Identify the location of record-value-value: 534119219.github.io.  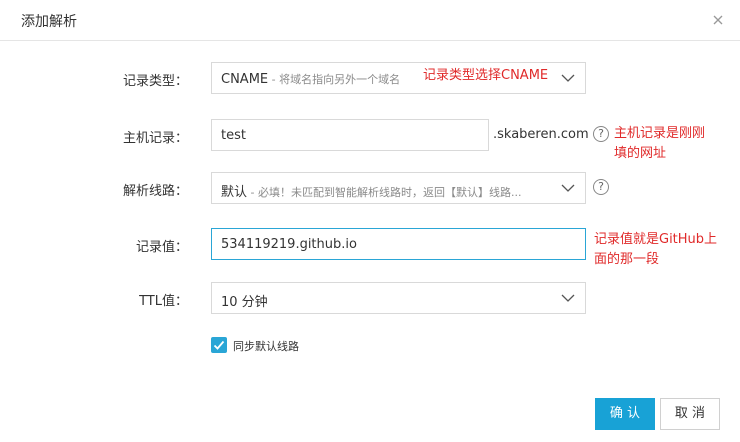
(289, 244).